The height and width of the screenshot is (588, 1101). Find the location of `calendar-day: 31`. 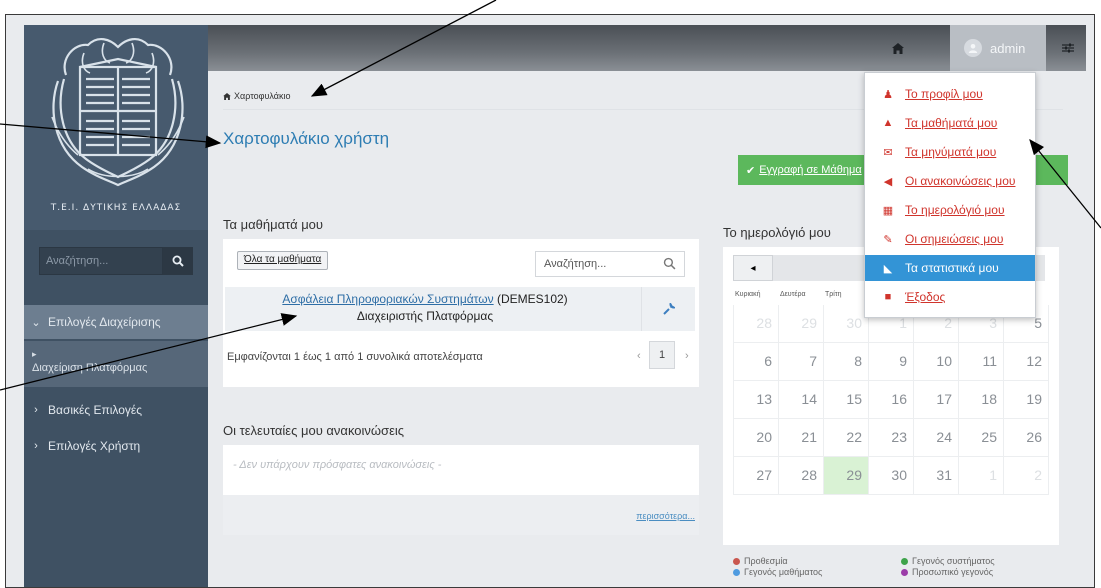

calendar-day: 31 is located at coordinates (936, 476).